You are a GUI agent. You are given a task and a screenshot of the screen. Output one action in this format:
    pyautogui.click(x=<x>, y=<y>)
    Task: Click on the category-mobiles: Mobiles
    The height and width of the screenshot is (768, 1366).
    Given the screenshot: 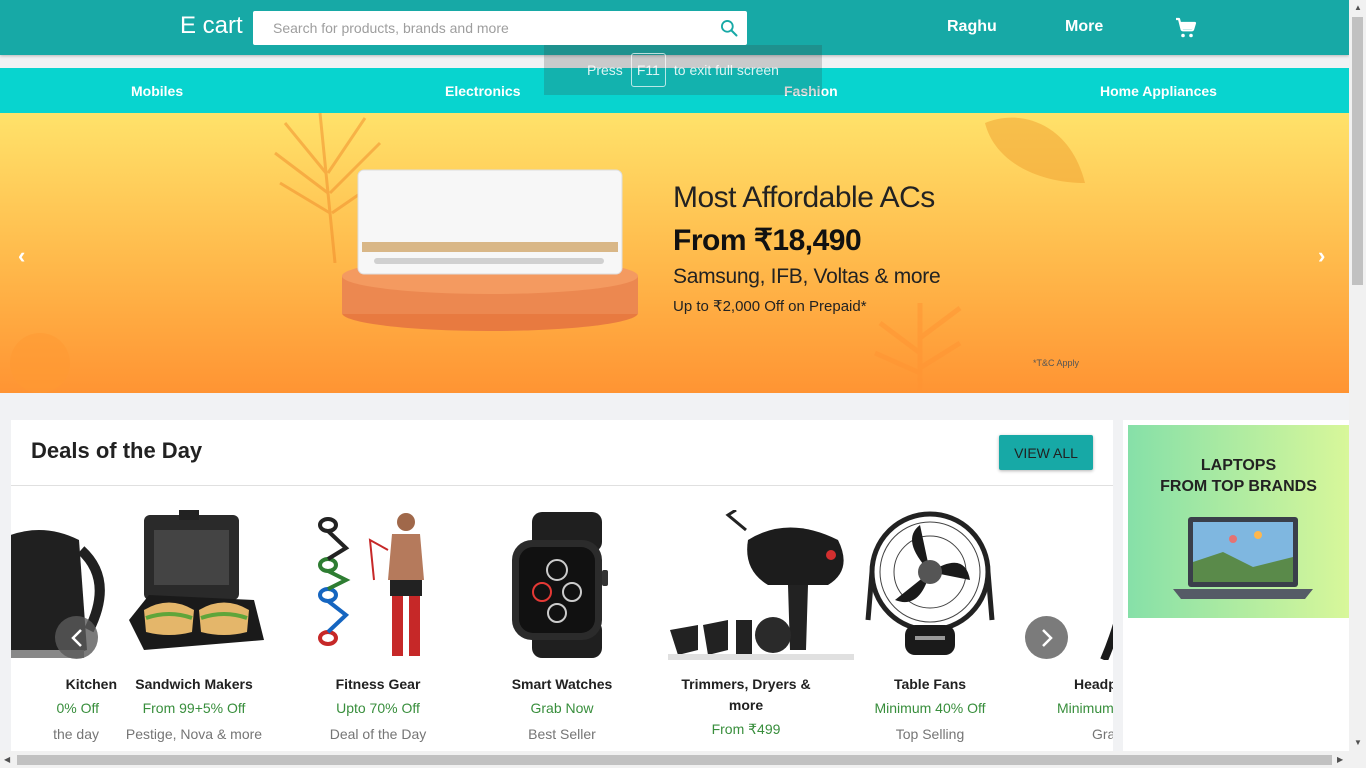 What is the action you would take?
    pyautogui.click(x=157, y=91)
    